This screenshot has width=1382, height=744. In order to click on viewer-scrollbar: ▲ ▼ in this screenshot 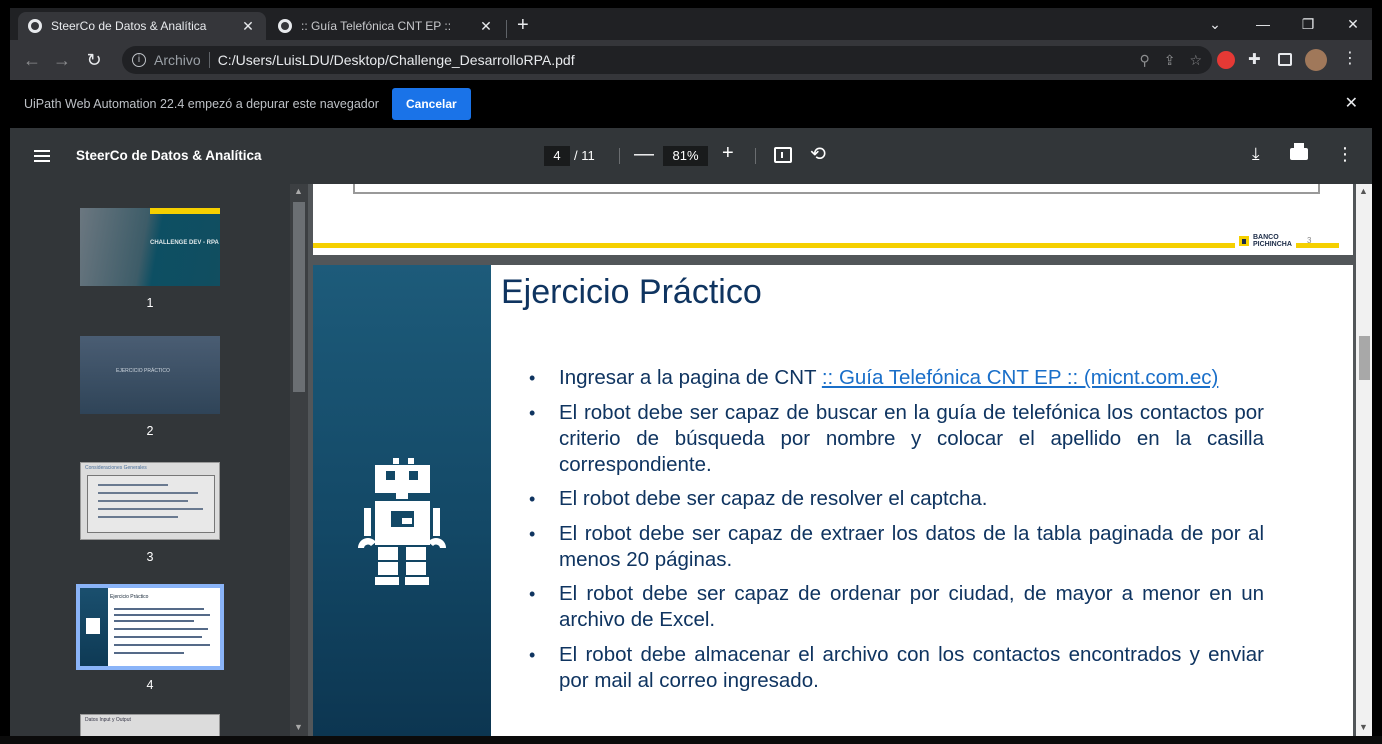, I will do `click(1364, 460)`.